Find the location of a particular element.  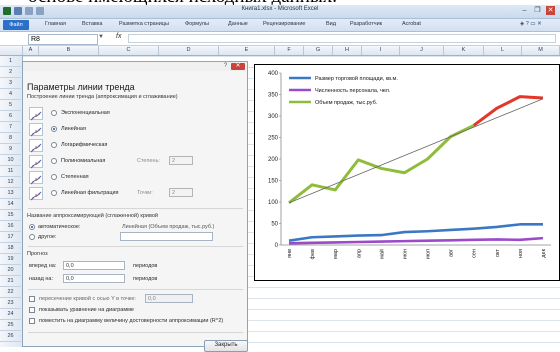

series-line-area is located at coordinates (415, 232).